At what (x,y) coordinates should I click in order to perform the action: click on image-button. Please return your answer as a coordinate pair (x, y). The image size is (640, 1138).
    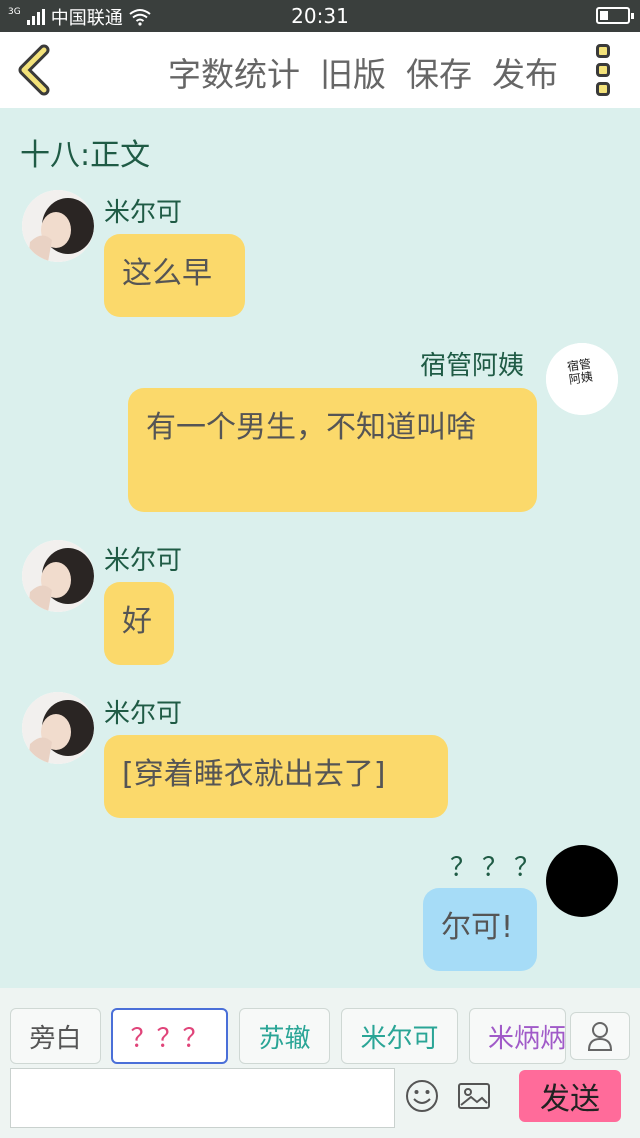
    Looking at the image, I should click on (475, 1097).